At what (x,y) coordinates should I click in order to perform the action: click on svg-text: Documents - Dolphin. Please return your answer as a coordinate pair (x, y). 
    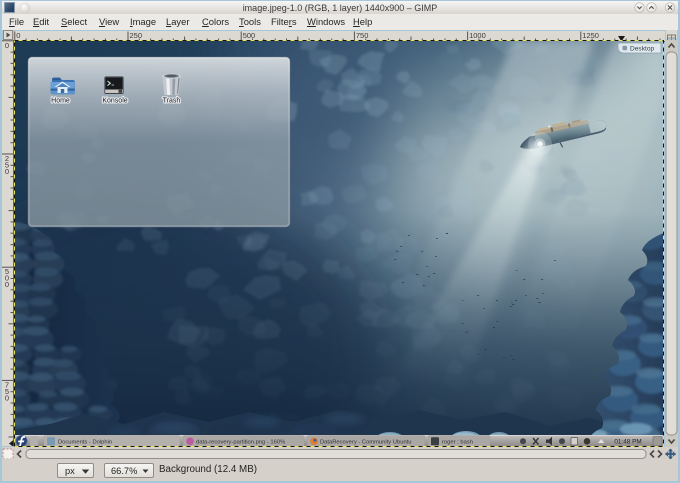
    Looking at the image, I should click on (85, 442).